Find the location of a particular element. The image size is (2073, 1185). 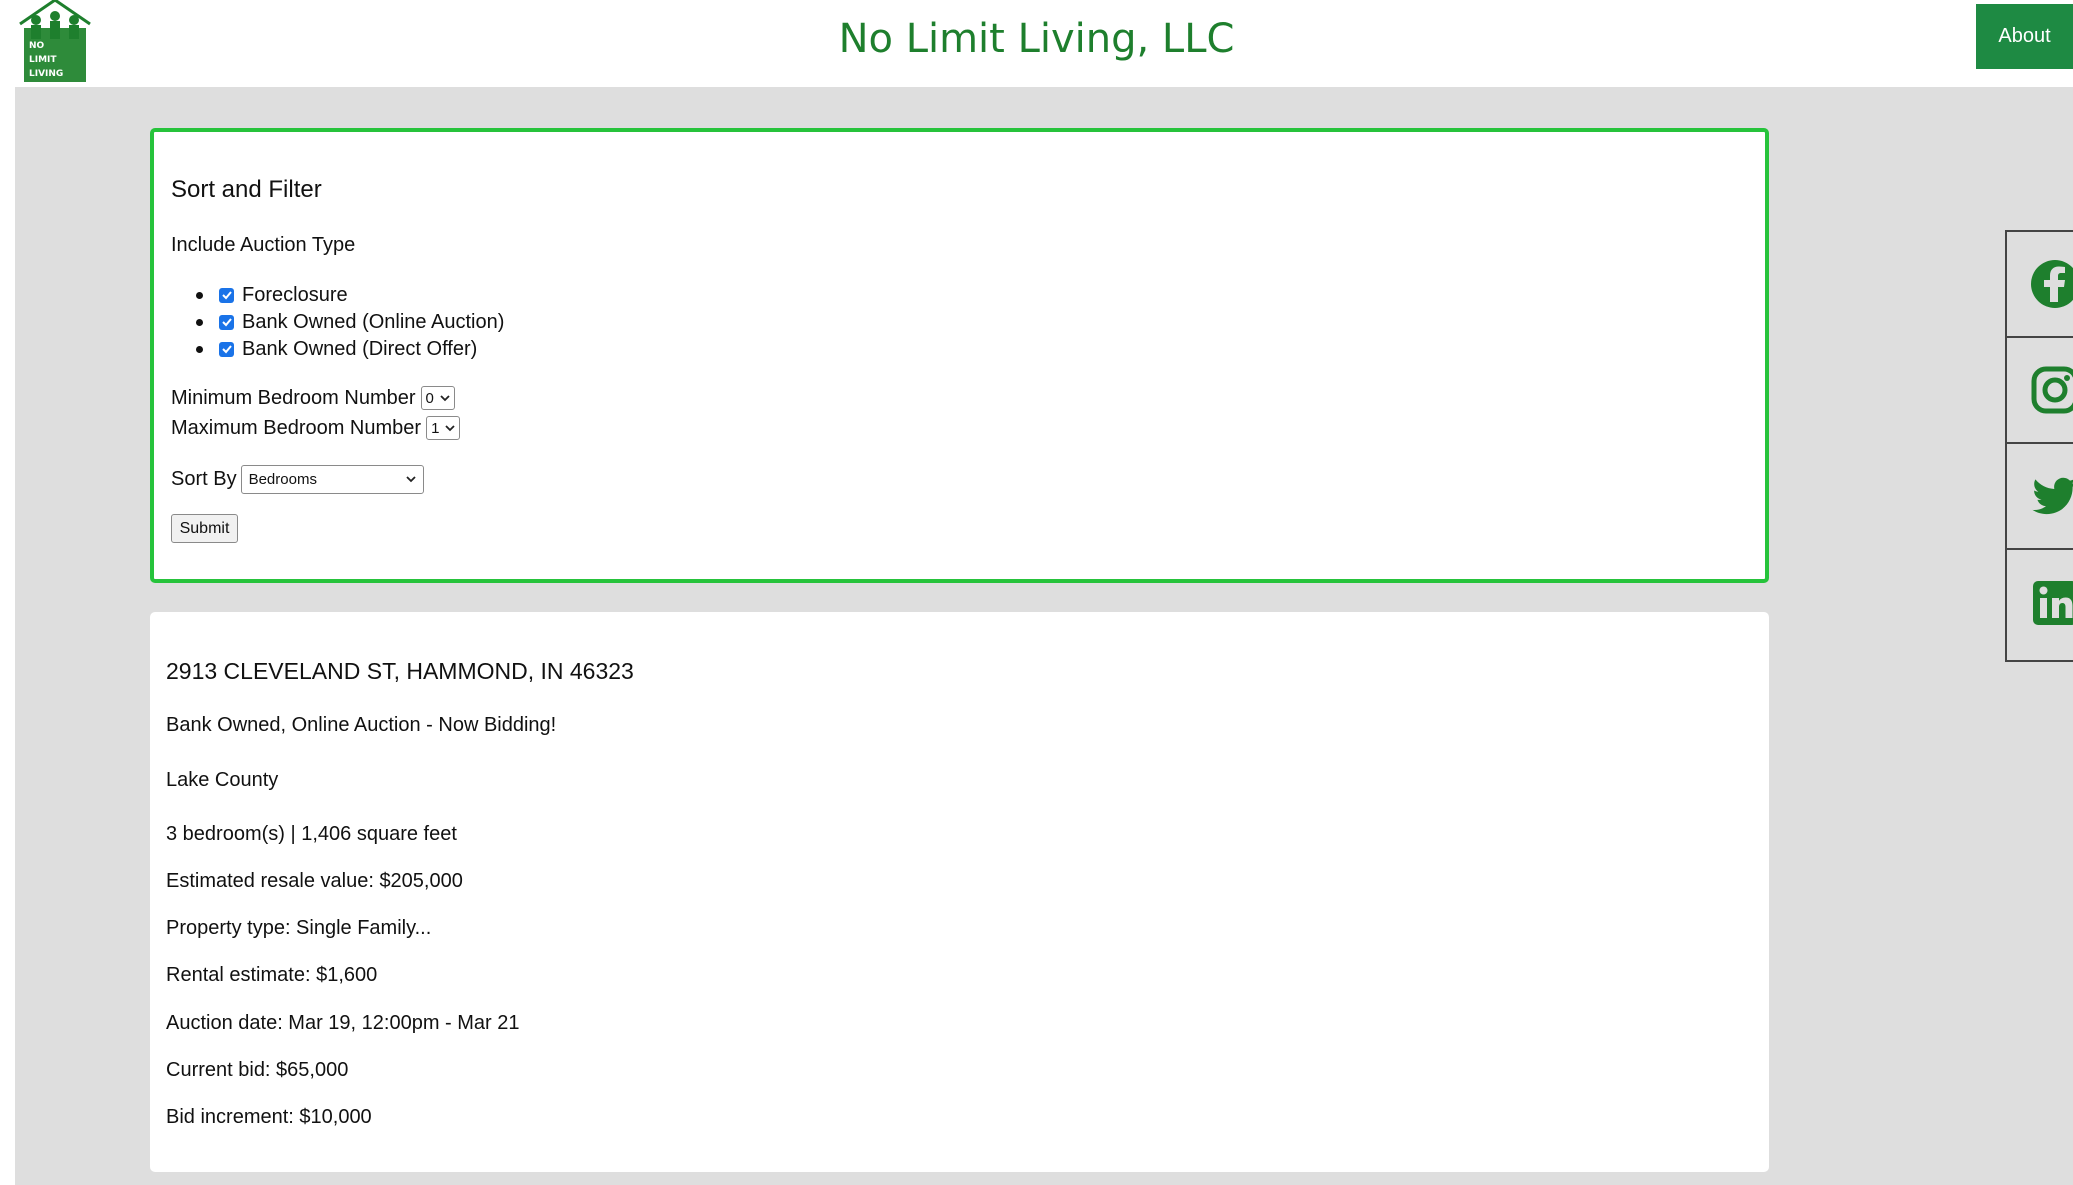

social-facebook is located at coordinates (2040, 285).